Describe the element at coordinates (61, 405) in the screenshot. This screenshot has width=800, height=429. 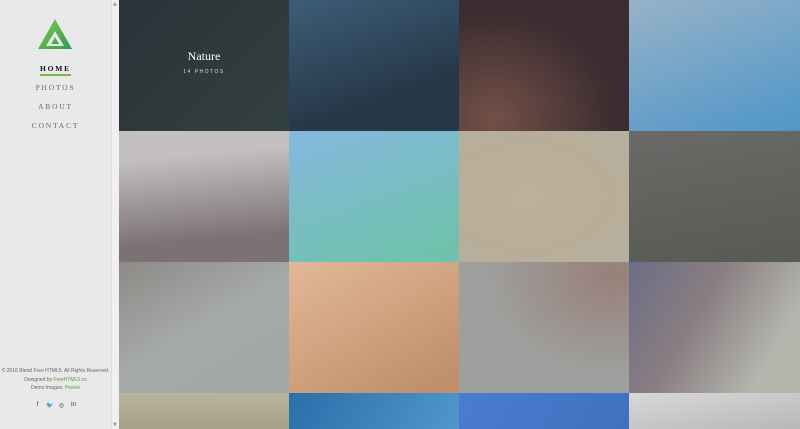
I see `instagram-icon: ◎` at that location.